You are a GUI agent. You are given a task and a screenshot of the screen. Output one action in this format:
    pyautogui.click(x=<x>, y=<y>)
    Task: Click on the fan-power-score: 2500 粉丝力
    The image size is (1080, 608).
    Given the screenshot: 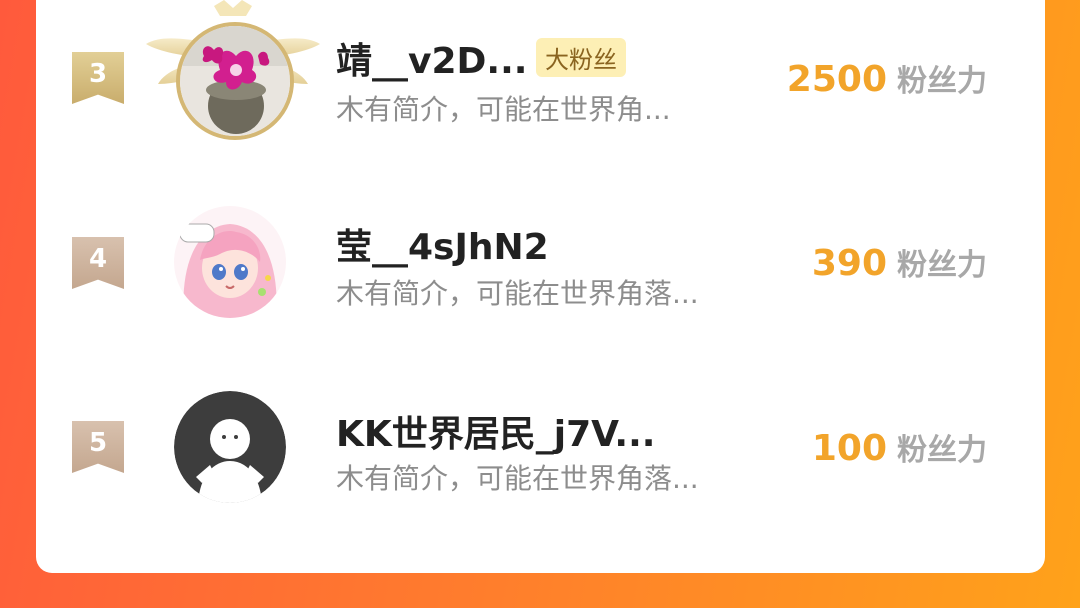 What is the action you would take?
    pyautogui.click(x=887, y=78)
    